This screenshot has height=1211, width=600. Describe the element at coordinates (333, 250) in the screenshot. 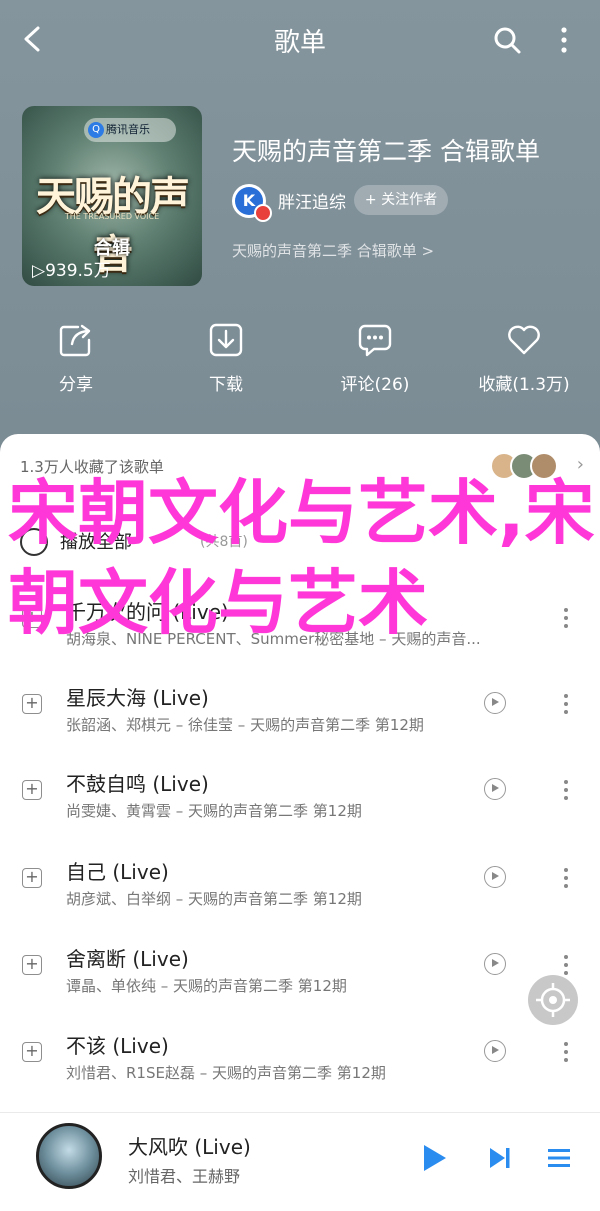

I see `album-description: 天赐的声音第二季 合辑歌单 >` at that location.